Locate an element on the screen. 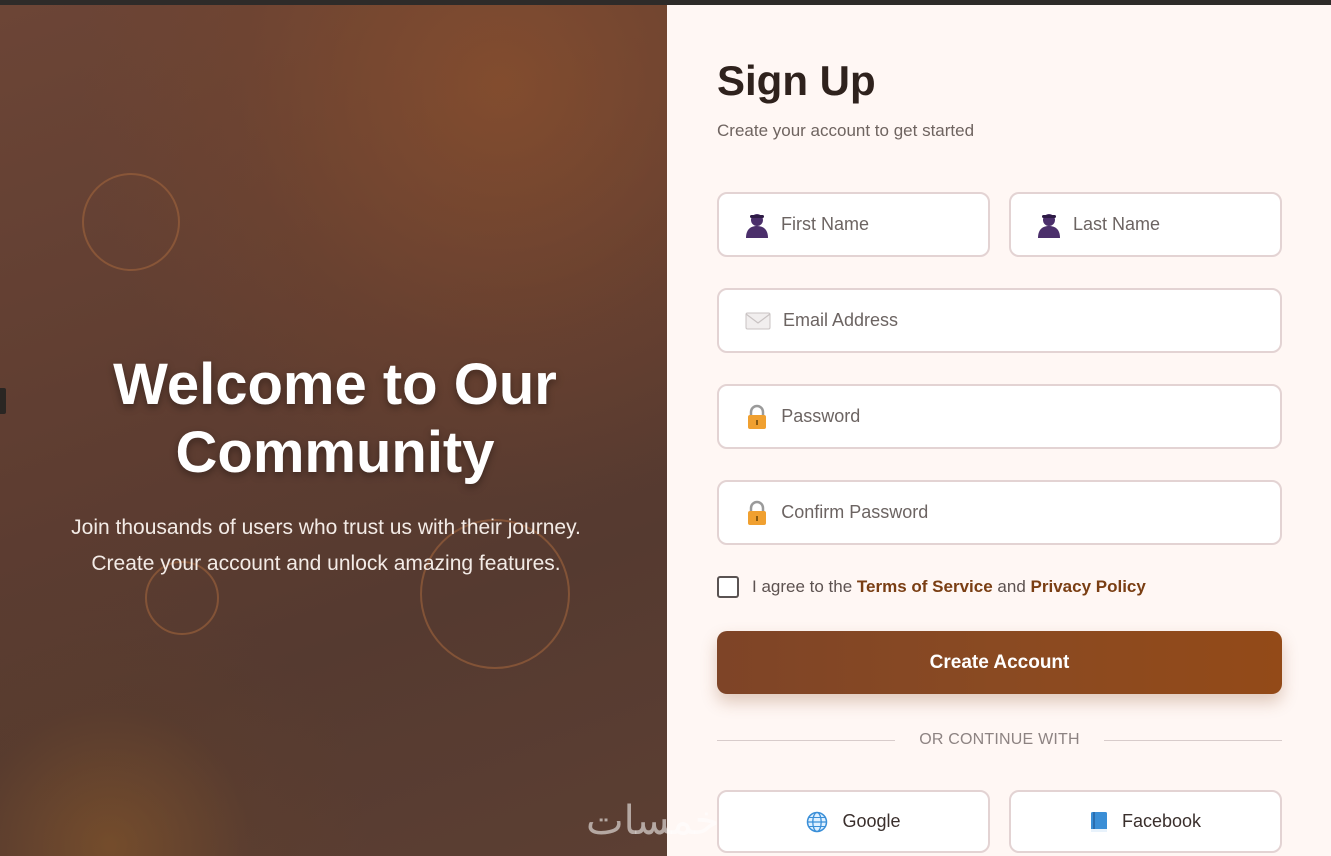 This screenshot has width=1331, height=856. email-input is located at coordinates (1031, 320).